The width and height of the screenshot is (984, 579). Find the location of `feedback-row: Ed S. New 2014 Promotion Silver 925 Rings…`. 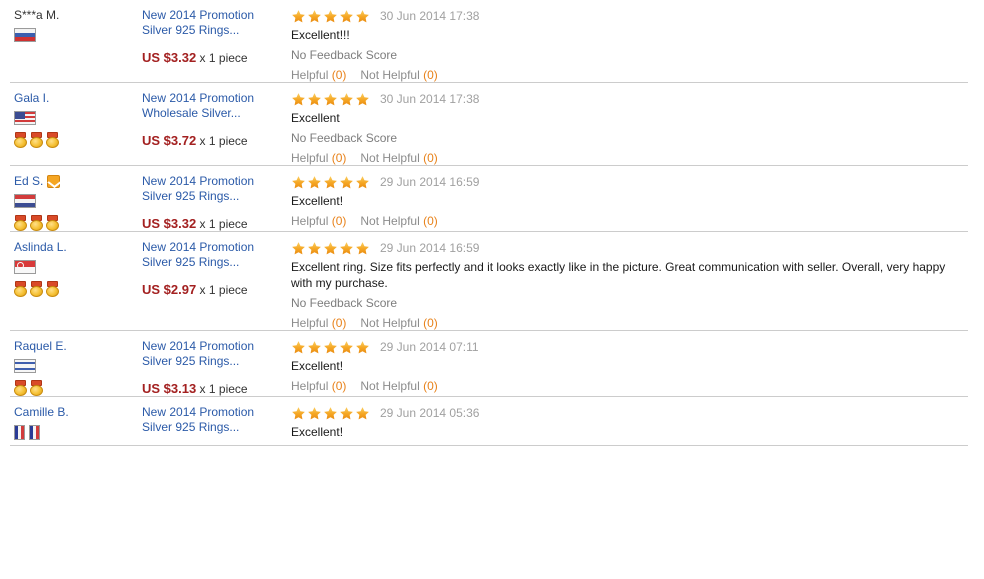

feedback-row: Ed S. New 2014 Promotion Silver 925 Rings… is located at coordinates (492, 199).